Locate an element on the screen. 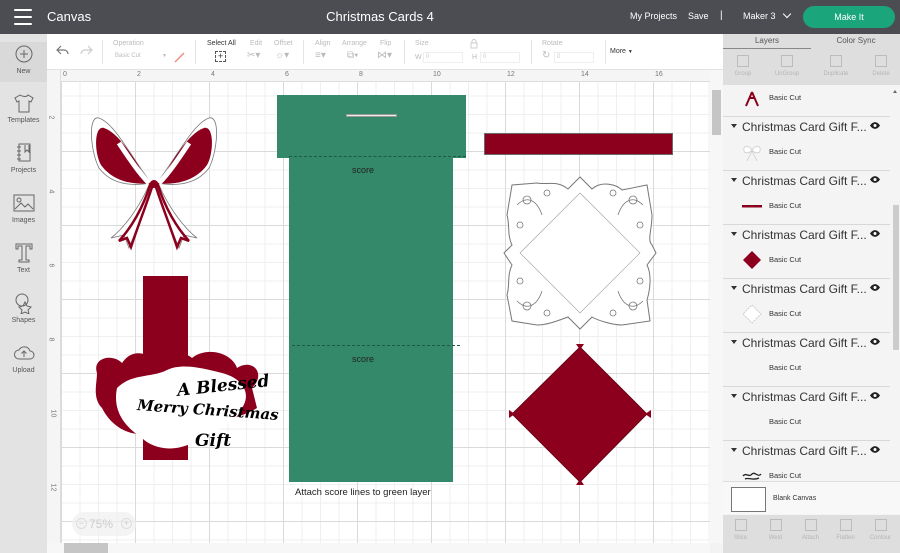  attach-button: Attach is located at coordinates (810, 529).